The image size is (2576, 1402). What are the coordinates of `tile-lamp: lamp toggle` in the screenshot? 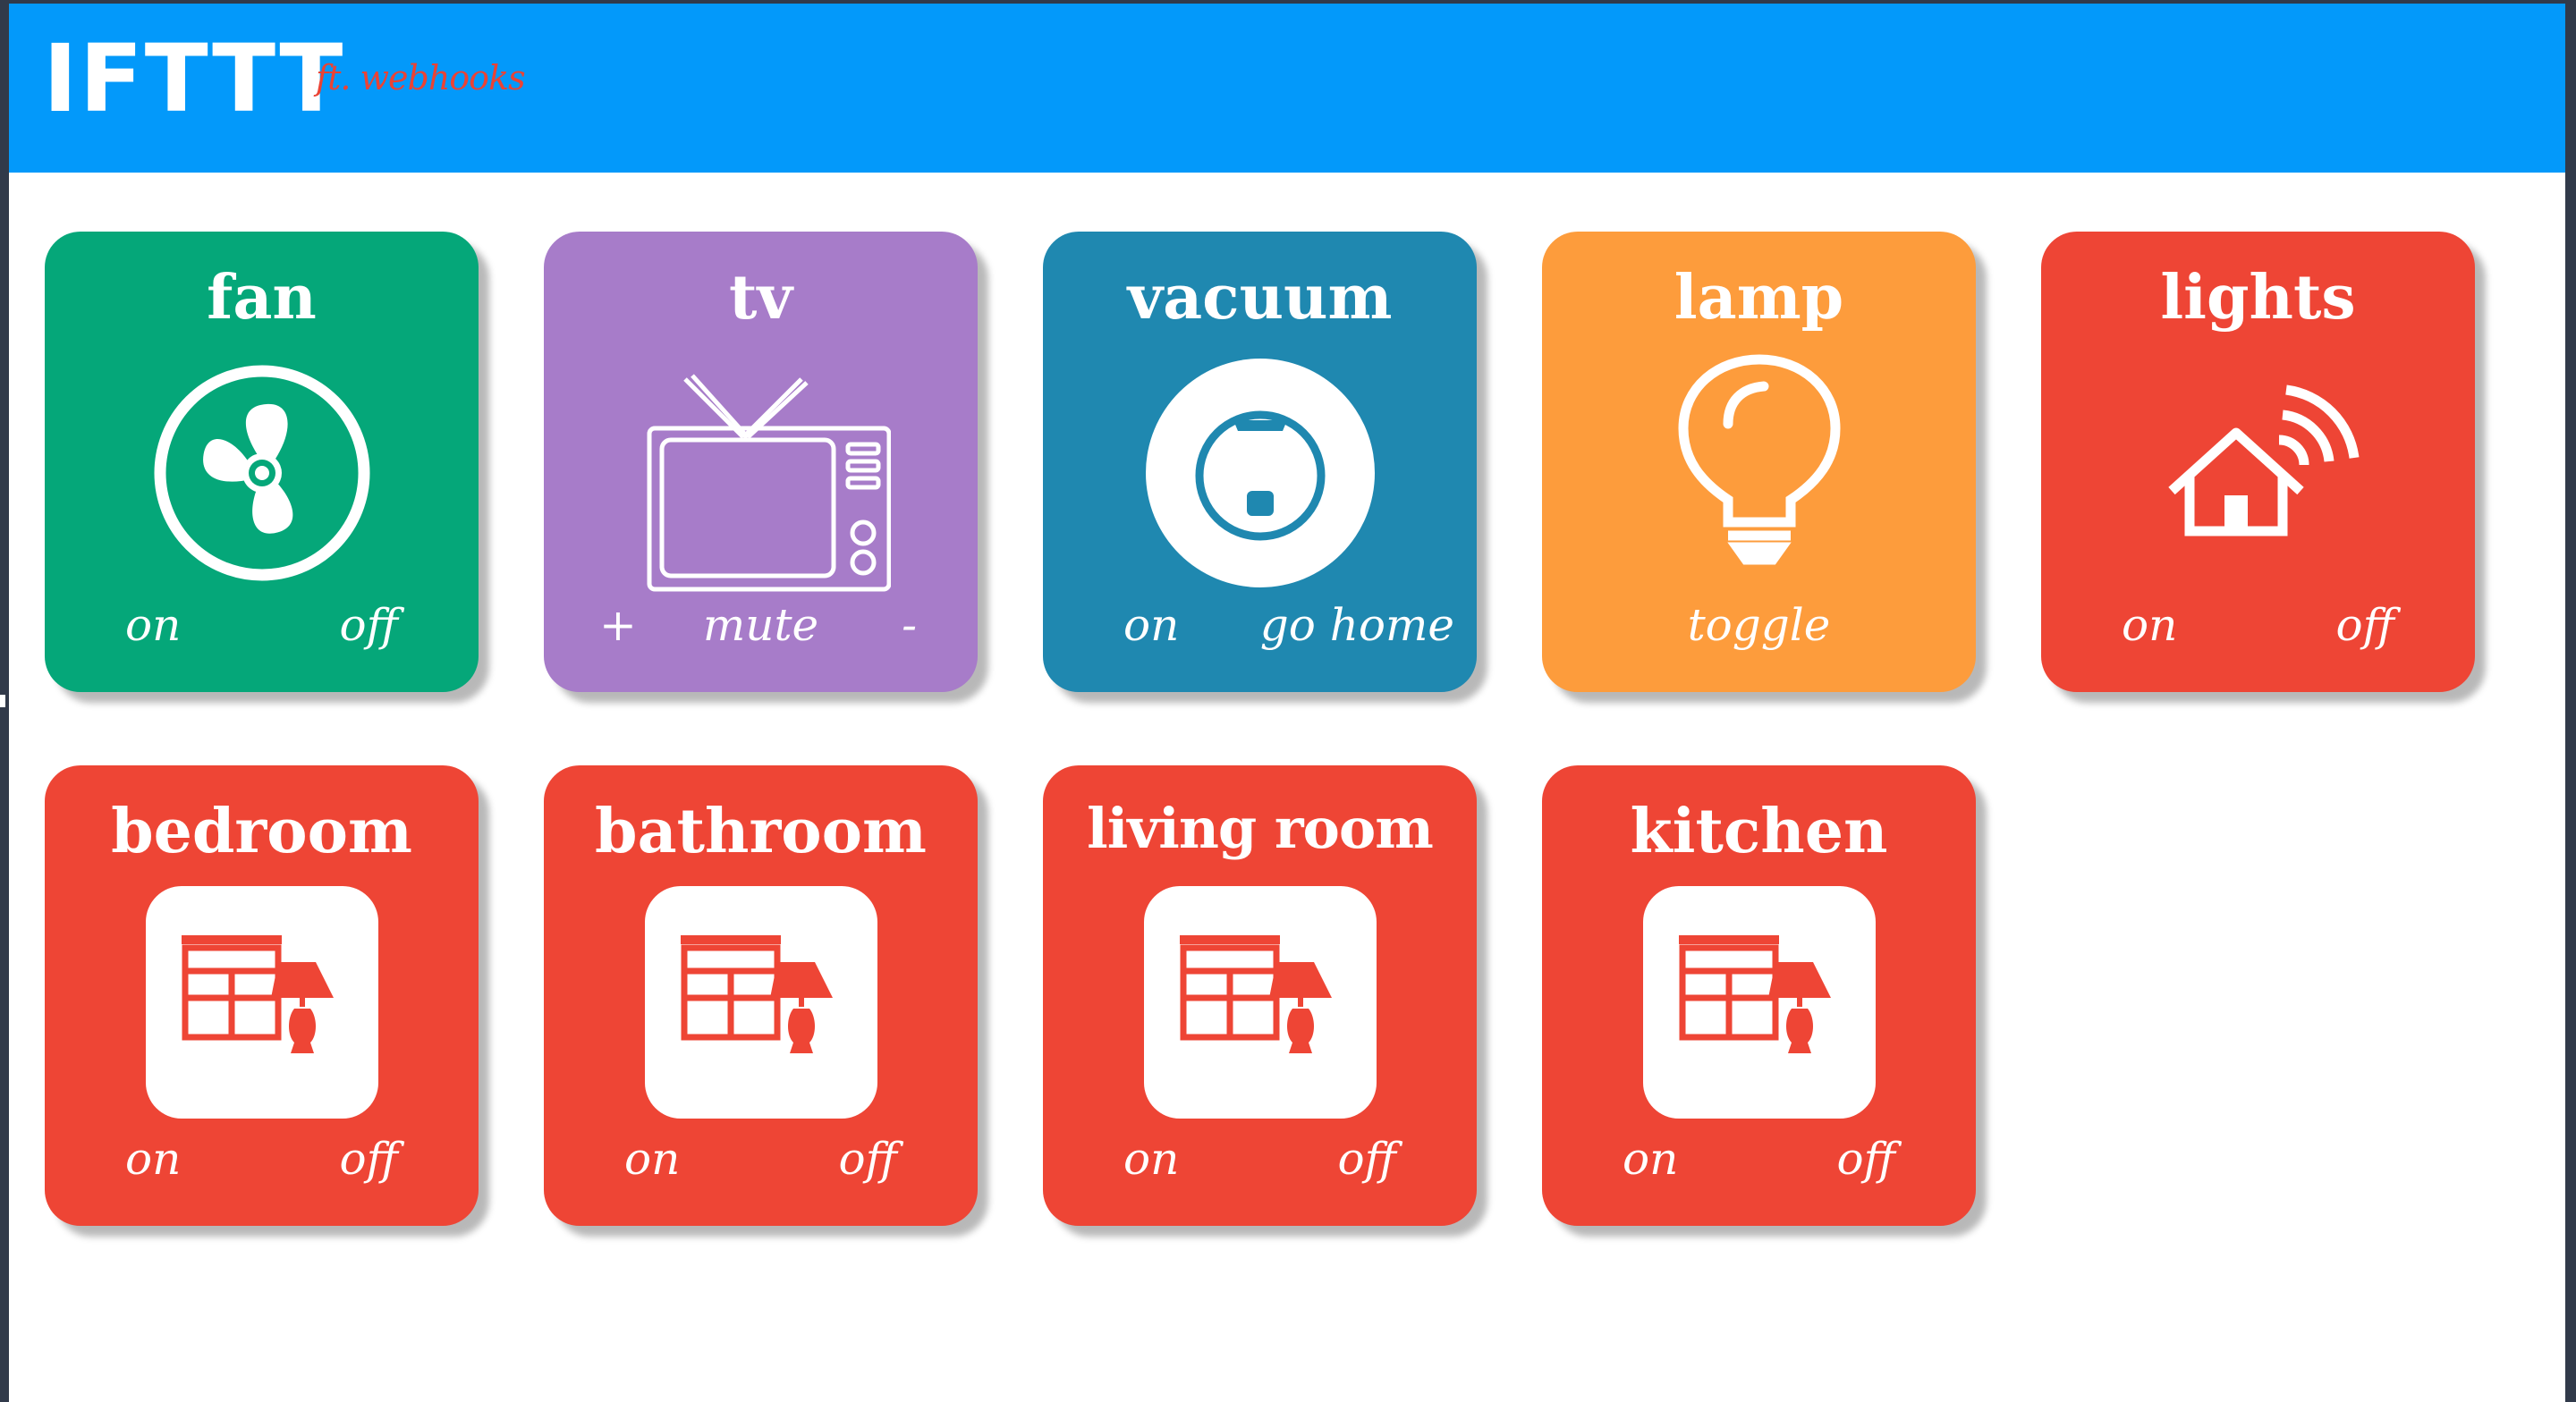 It's located at (1759, 462).